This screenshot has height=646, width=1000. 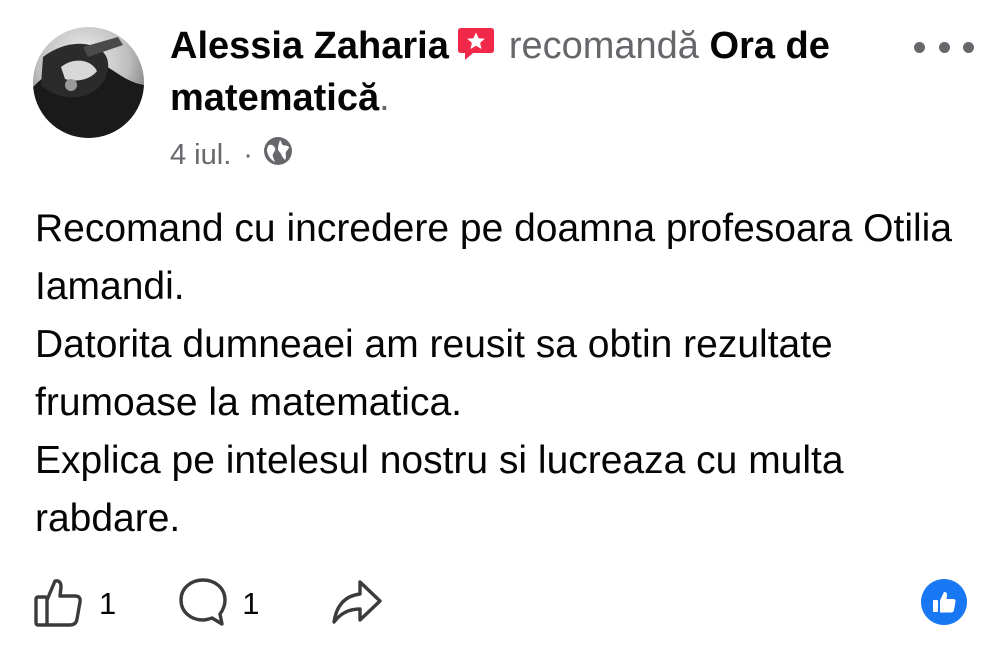 What do you see at coordinates (603, 46) in the screenshot?
I see `action-verb: recomandă` at bounding box center [603, 46].